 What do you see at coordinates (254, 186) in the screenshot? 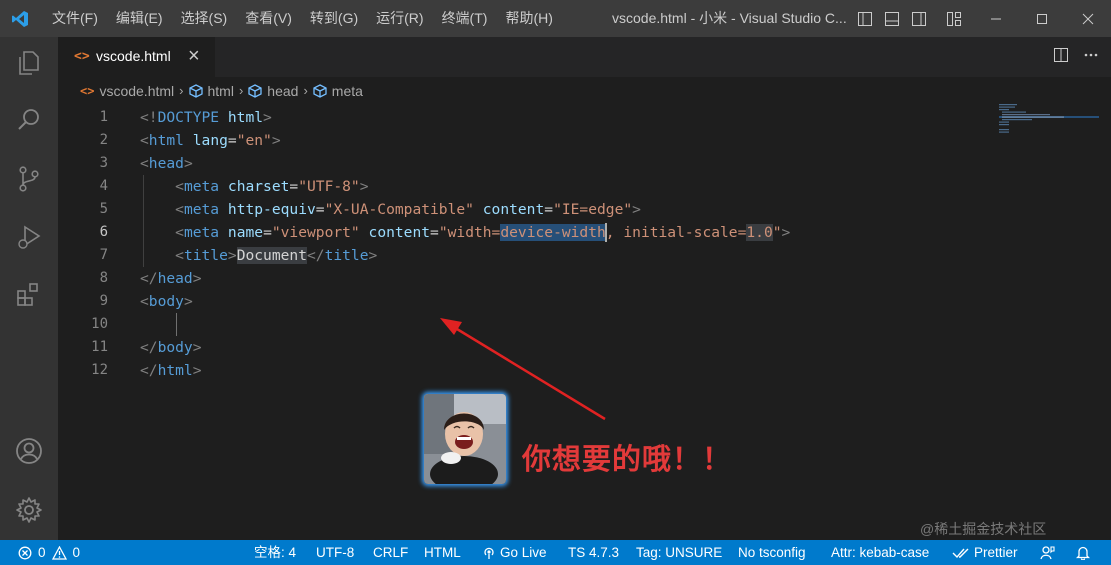
I see `code-line: <meta charset="UTF-8">` at bounding box center [254, 186].